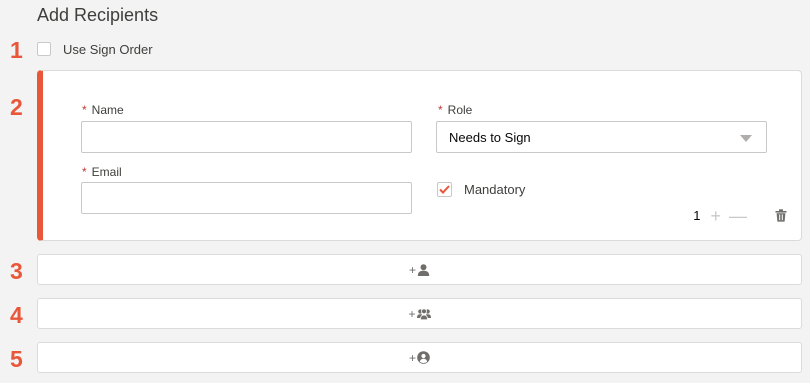 This screenshot has height=383, width=810. I want to click on trash-icon, so click(781, 215).